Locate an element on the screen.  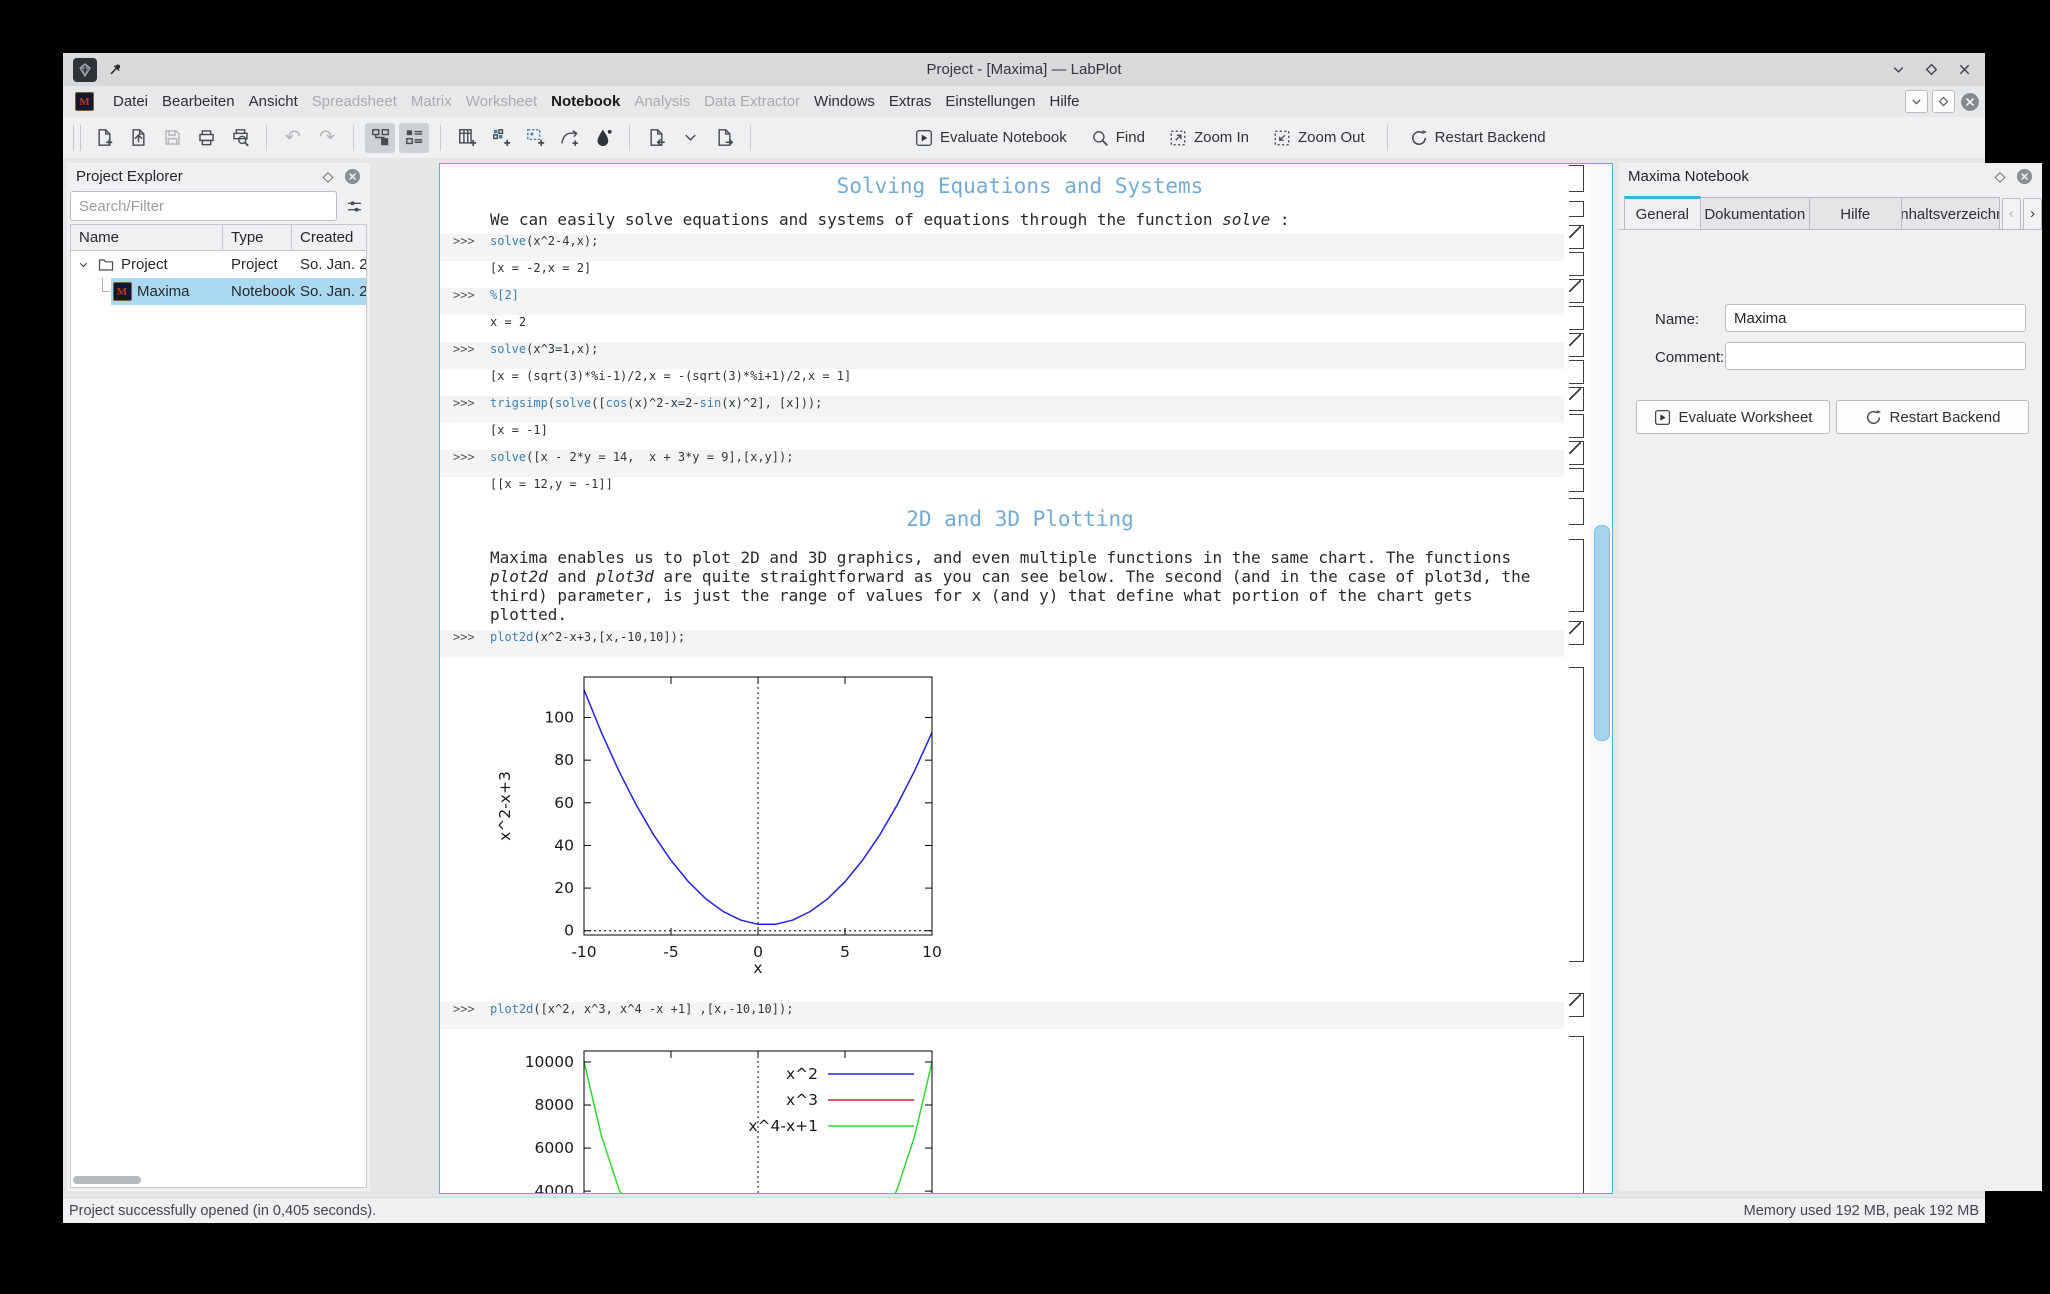
notebook-heading: Solving Equations and Systems is located at coordinates (1020, 189).